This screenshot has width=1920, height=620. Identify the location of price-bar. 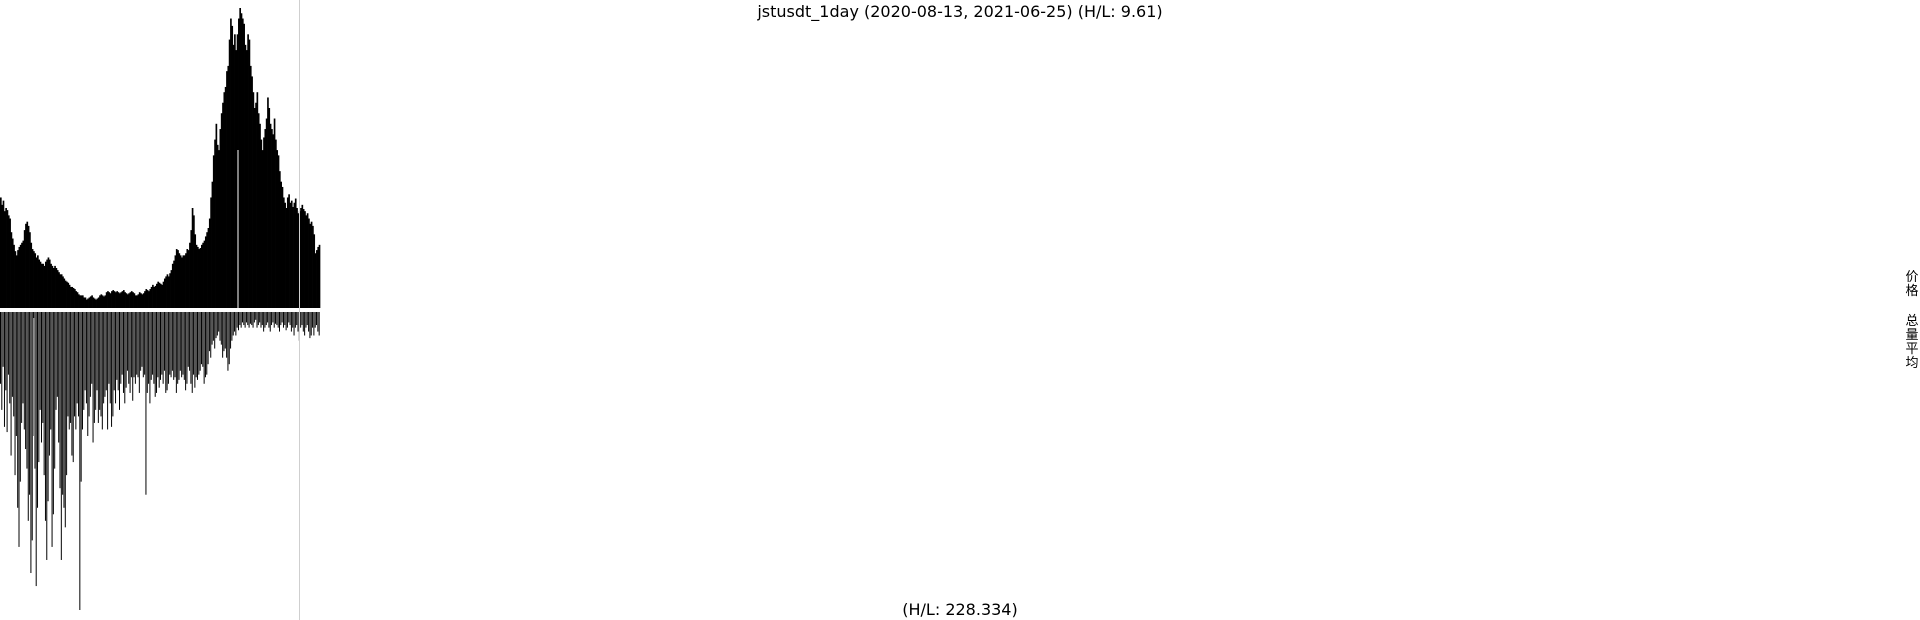
(319, 276).